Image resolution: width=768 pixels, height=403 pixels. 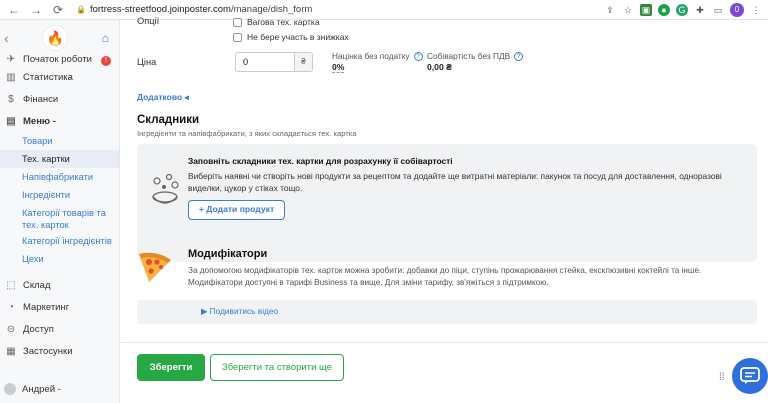 What do you see at coordinates (155, 267) in the screenshot?
I see `pizza-icon` at bounding box center [155, 267].